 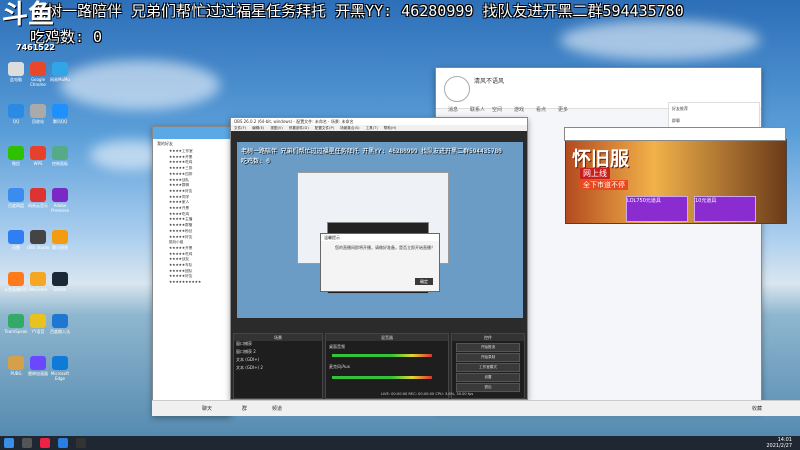 What do you see at coordinates (324, 128) in the screenshot?
I see `obs-menu-item: 配置文件(P)` at bounding box center [324, 128].